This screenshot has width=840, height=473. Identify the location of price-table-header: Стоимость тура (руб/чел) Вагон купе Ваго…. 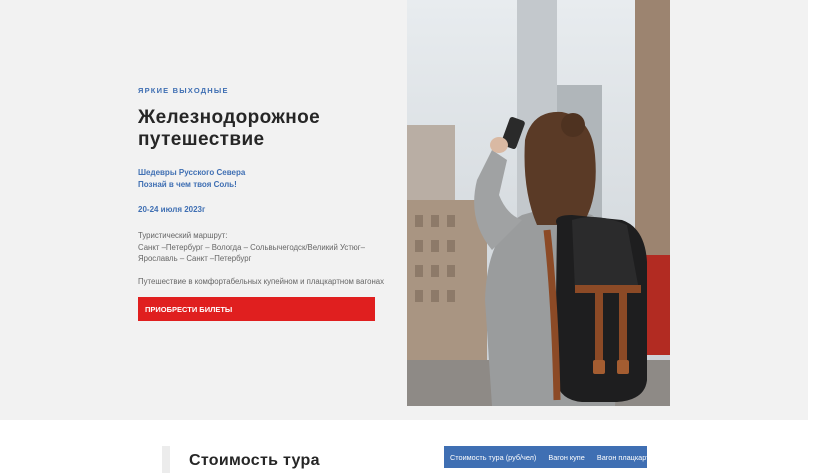
(546, 457).